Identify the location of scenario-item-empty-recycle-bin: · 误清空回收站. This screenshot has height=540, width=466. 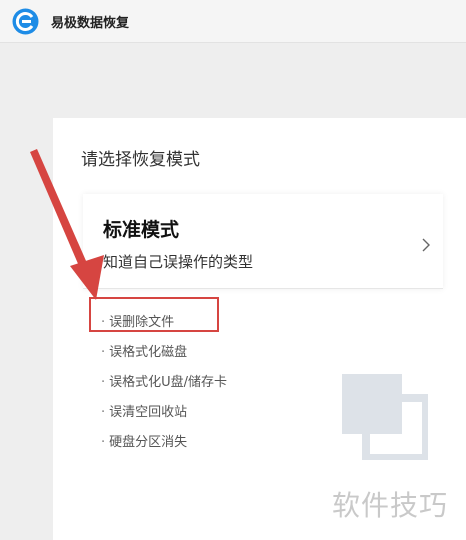
(164, 413).